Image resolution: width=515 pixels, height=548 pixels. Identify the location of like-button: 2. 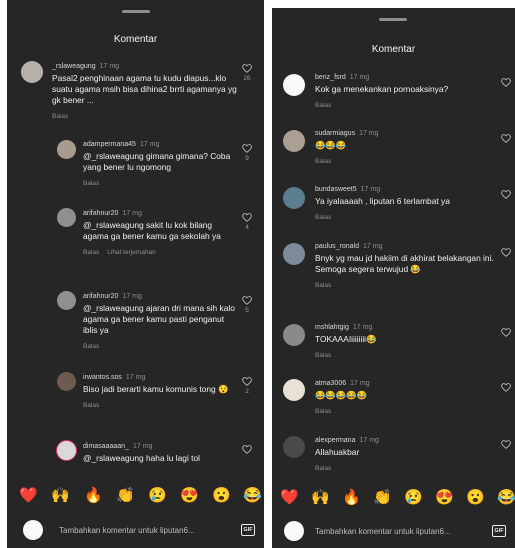
(247, 386).